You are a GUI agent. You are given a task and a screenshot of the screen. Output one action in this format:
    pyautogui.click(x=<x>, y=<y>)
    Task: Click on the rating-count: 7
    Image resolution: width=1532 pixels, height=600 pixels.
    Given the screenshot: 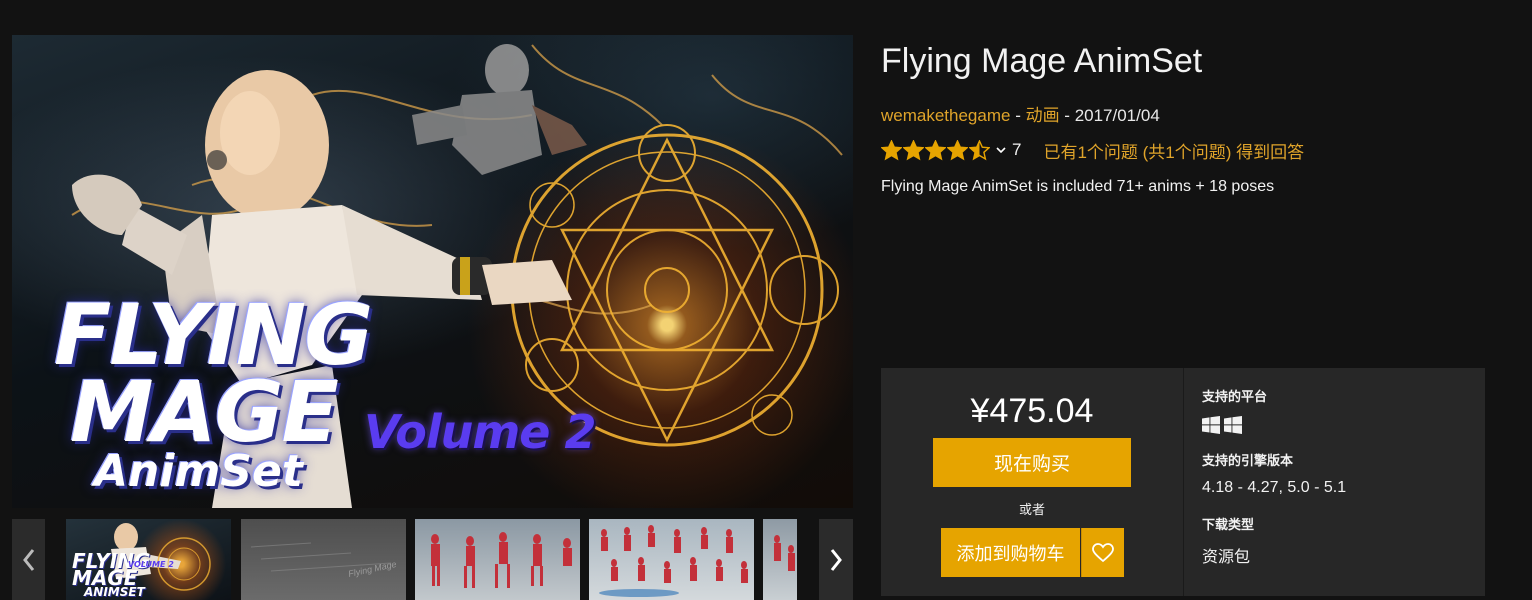 What is the action you would take?
    pyautogui.click(x=1017, y=149)
    